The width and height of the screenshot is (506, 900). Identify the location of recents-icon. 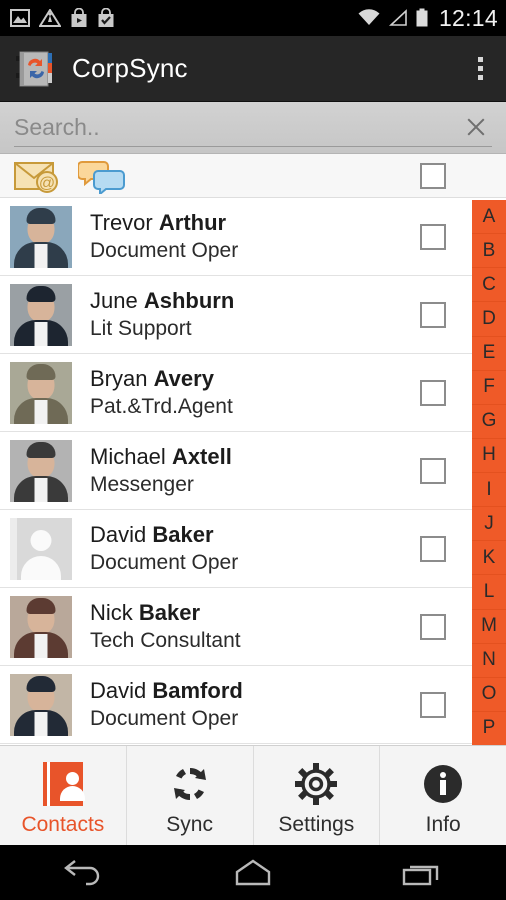
(422, 873).